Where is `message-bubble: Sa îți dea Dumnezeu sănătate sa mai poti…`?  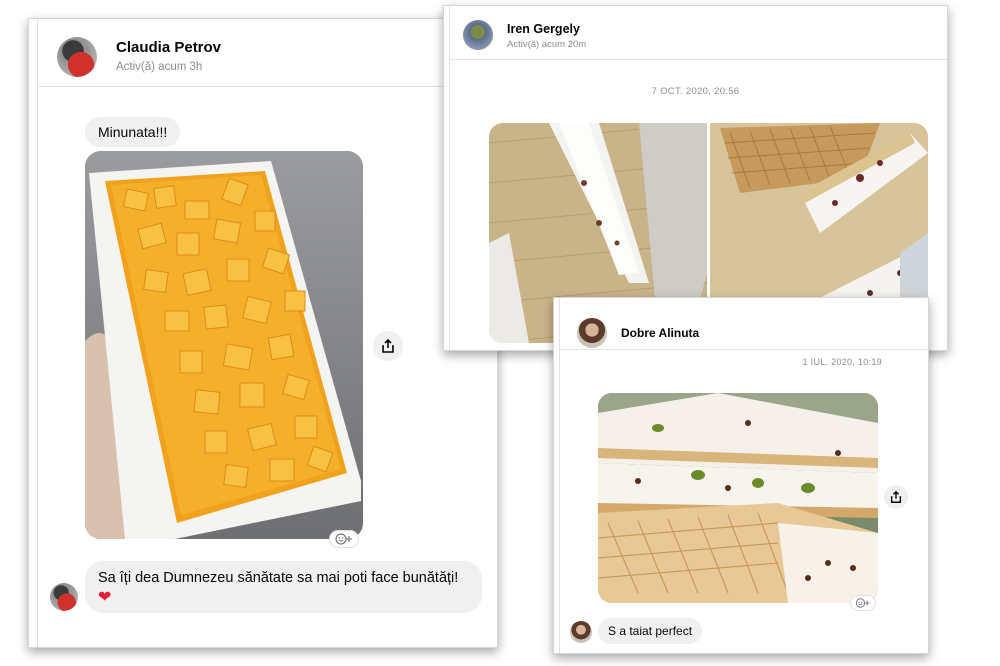
message-bubble: Sa îți dea Dumnezeu sănătate sa mai poti… is located at coordinates (283, 587).